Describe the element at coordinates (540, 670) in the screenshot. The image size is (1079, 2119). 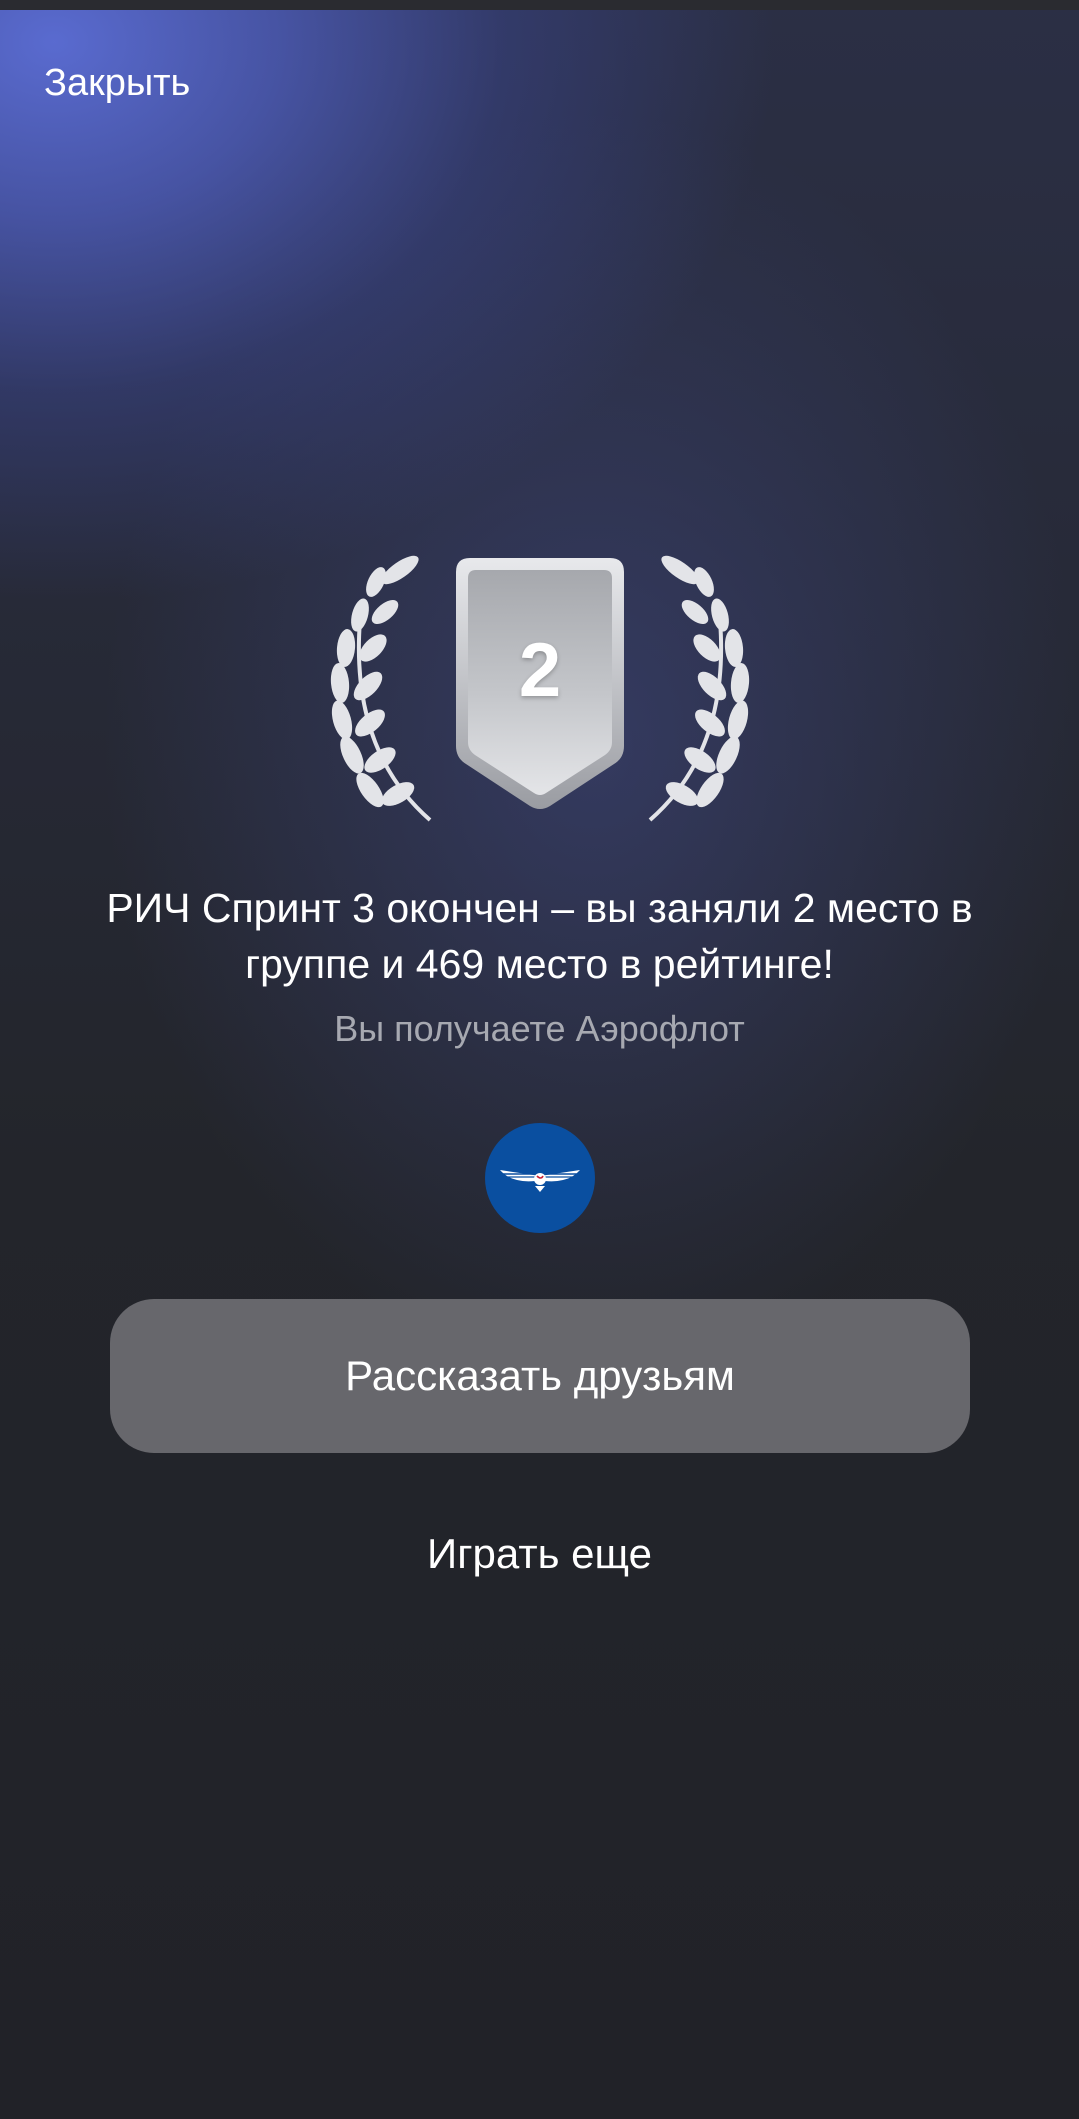
I see `place-number: 2` at that location.